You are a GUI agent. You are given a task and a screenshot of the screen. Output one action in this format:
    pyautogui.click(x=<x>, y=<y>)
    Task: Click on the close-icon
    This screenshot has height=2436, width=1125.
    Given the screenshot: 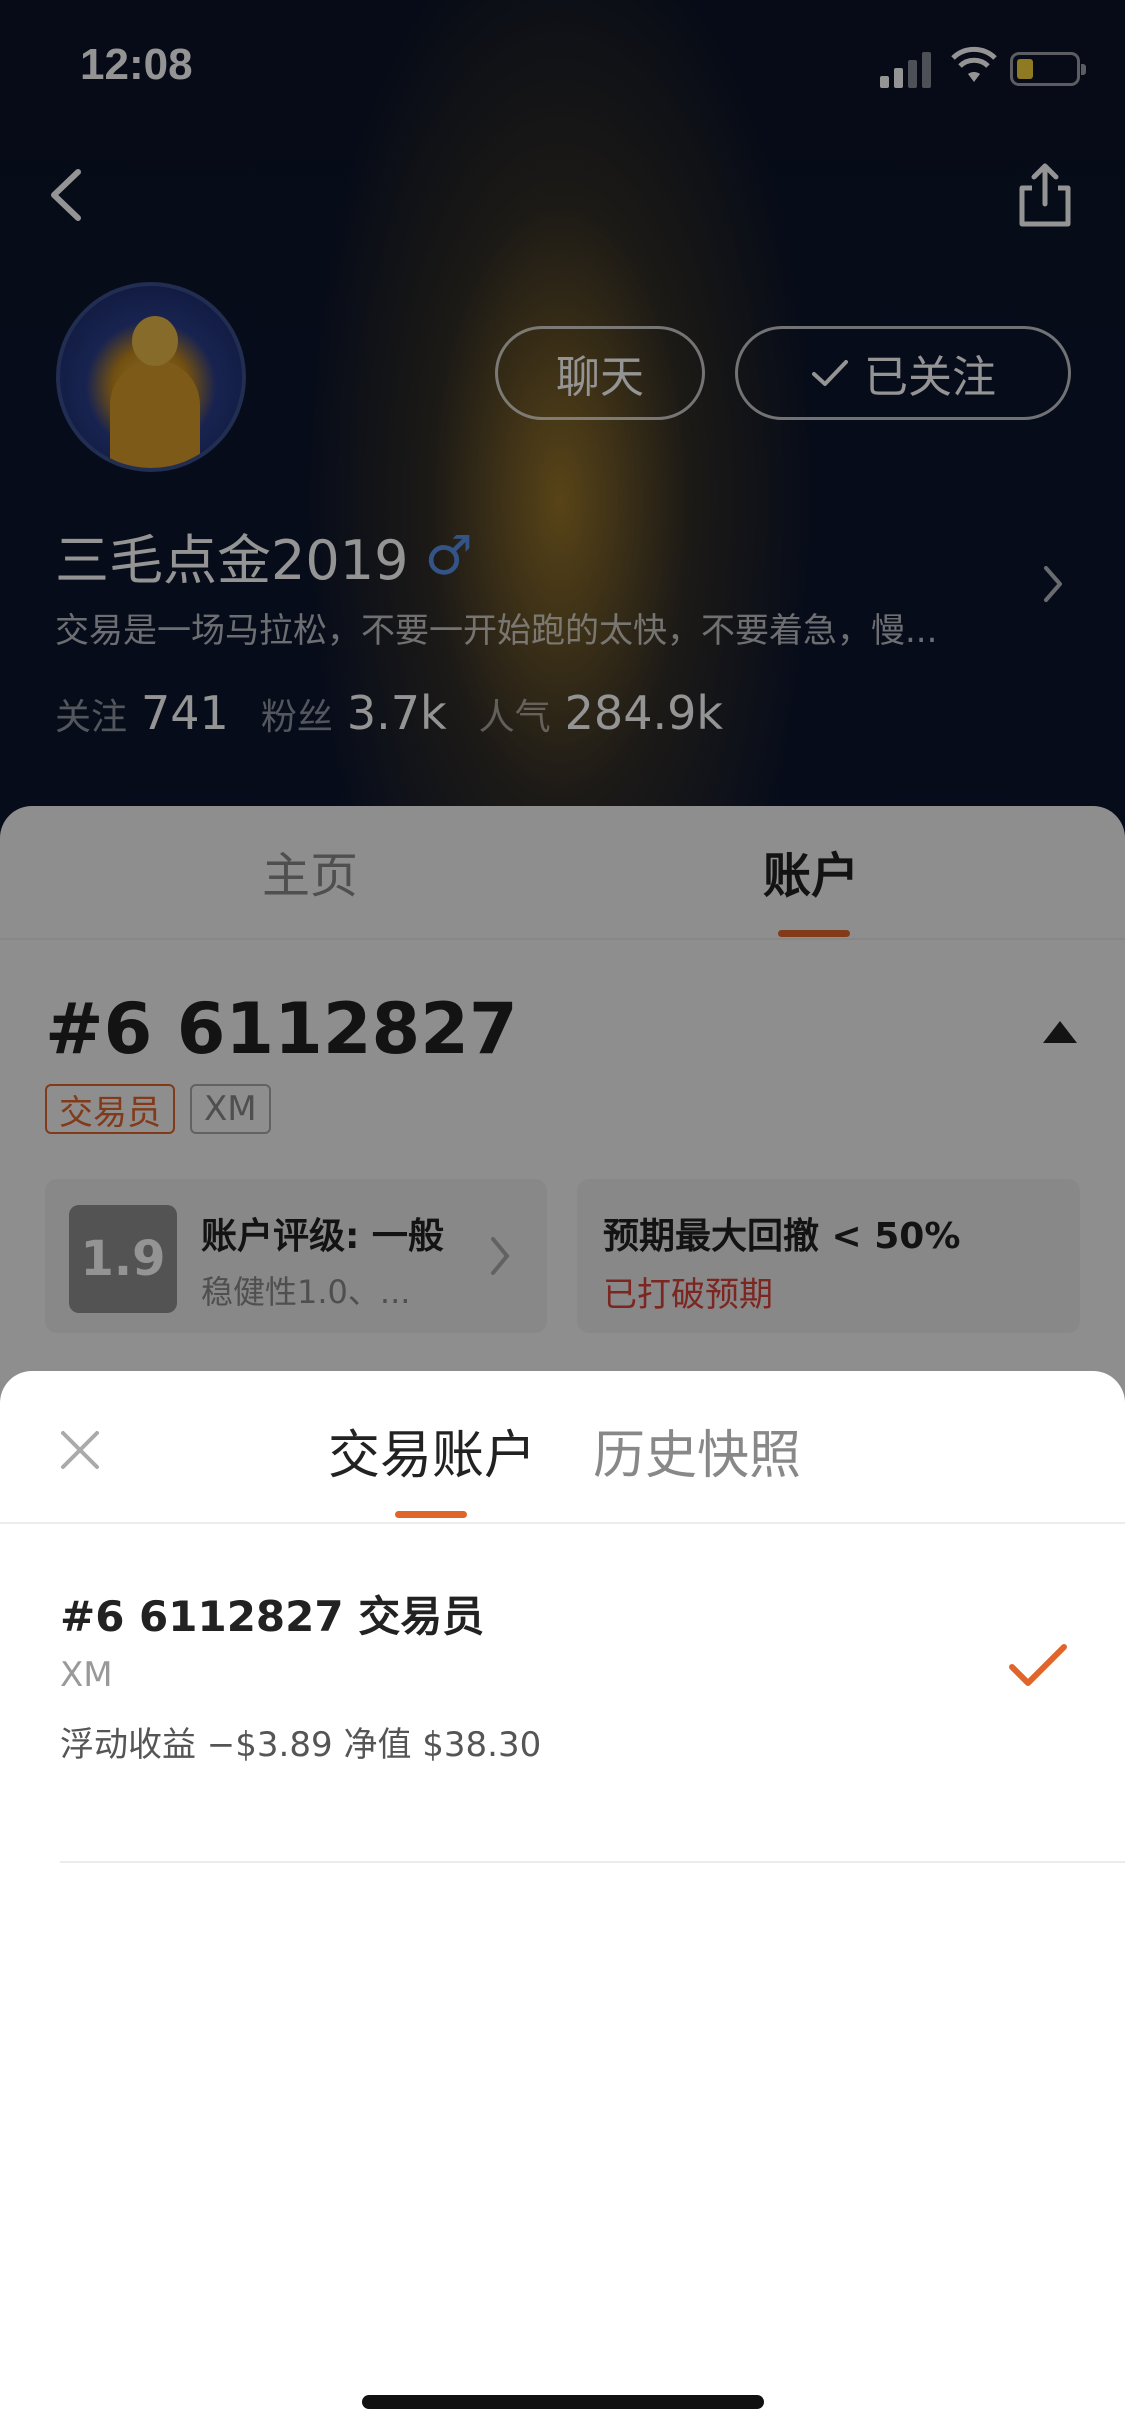 What is the action you would take?
    pyautogui.click(x=80, y=1450)
    